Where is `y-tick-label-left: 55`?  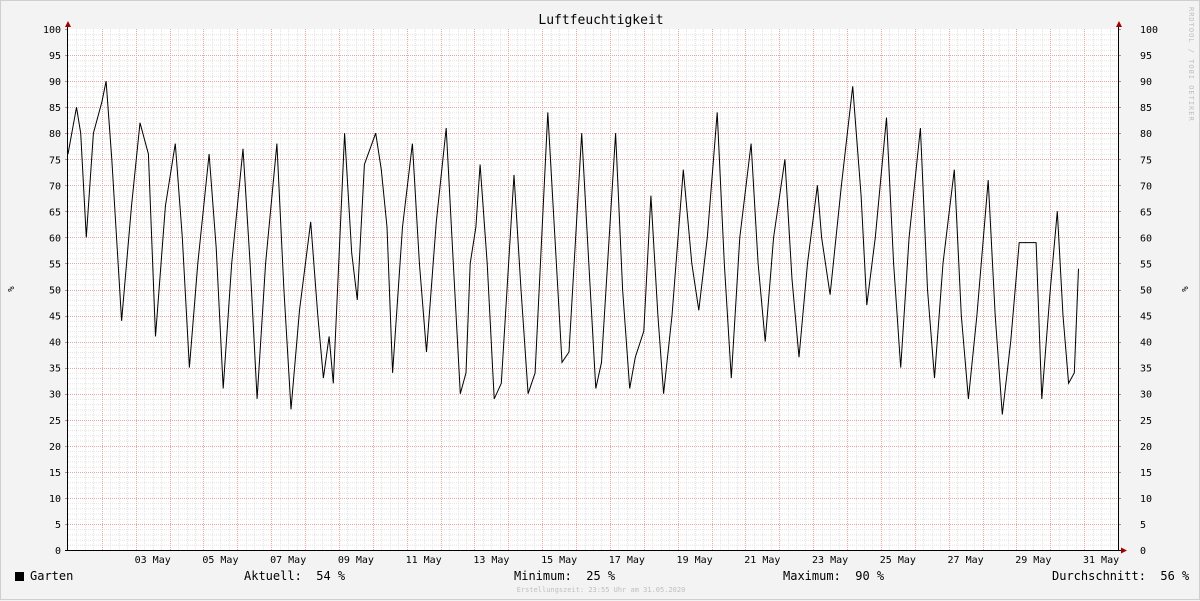
y-tick-label-left: 55 is located at coordinates (55, 264).